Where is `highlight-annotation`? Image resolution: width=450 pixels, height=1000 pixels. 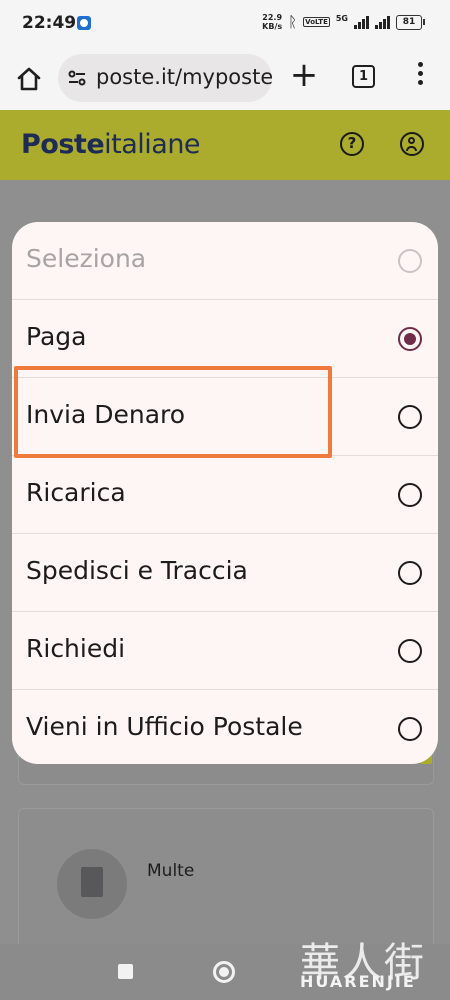 highlight-annotation is located at coordinates (173, 412).